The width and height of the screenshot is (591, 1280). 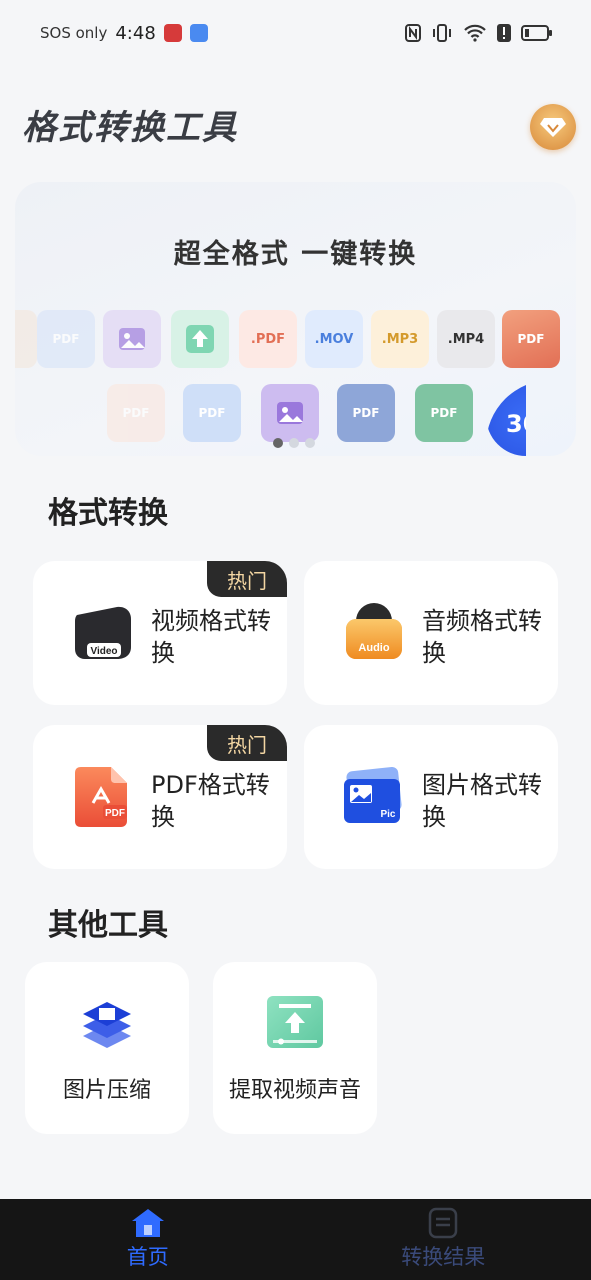 I want to click on pic-icon-text: Pic, so click(x=387, y=814).